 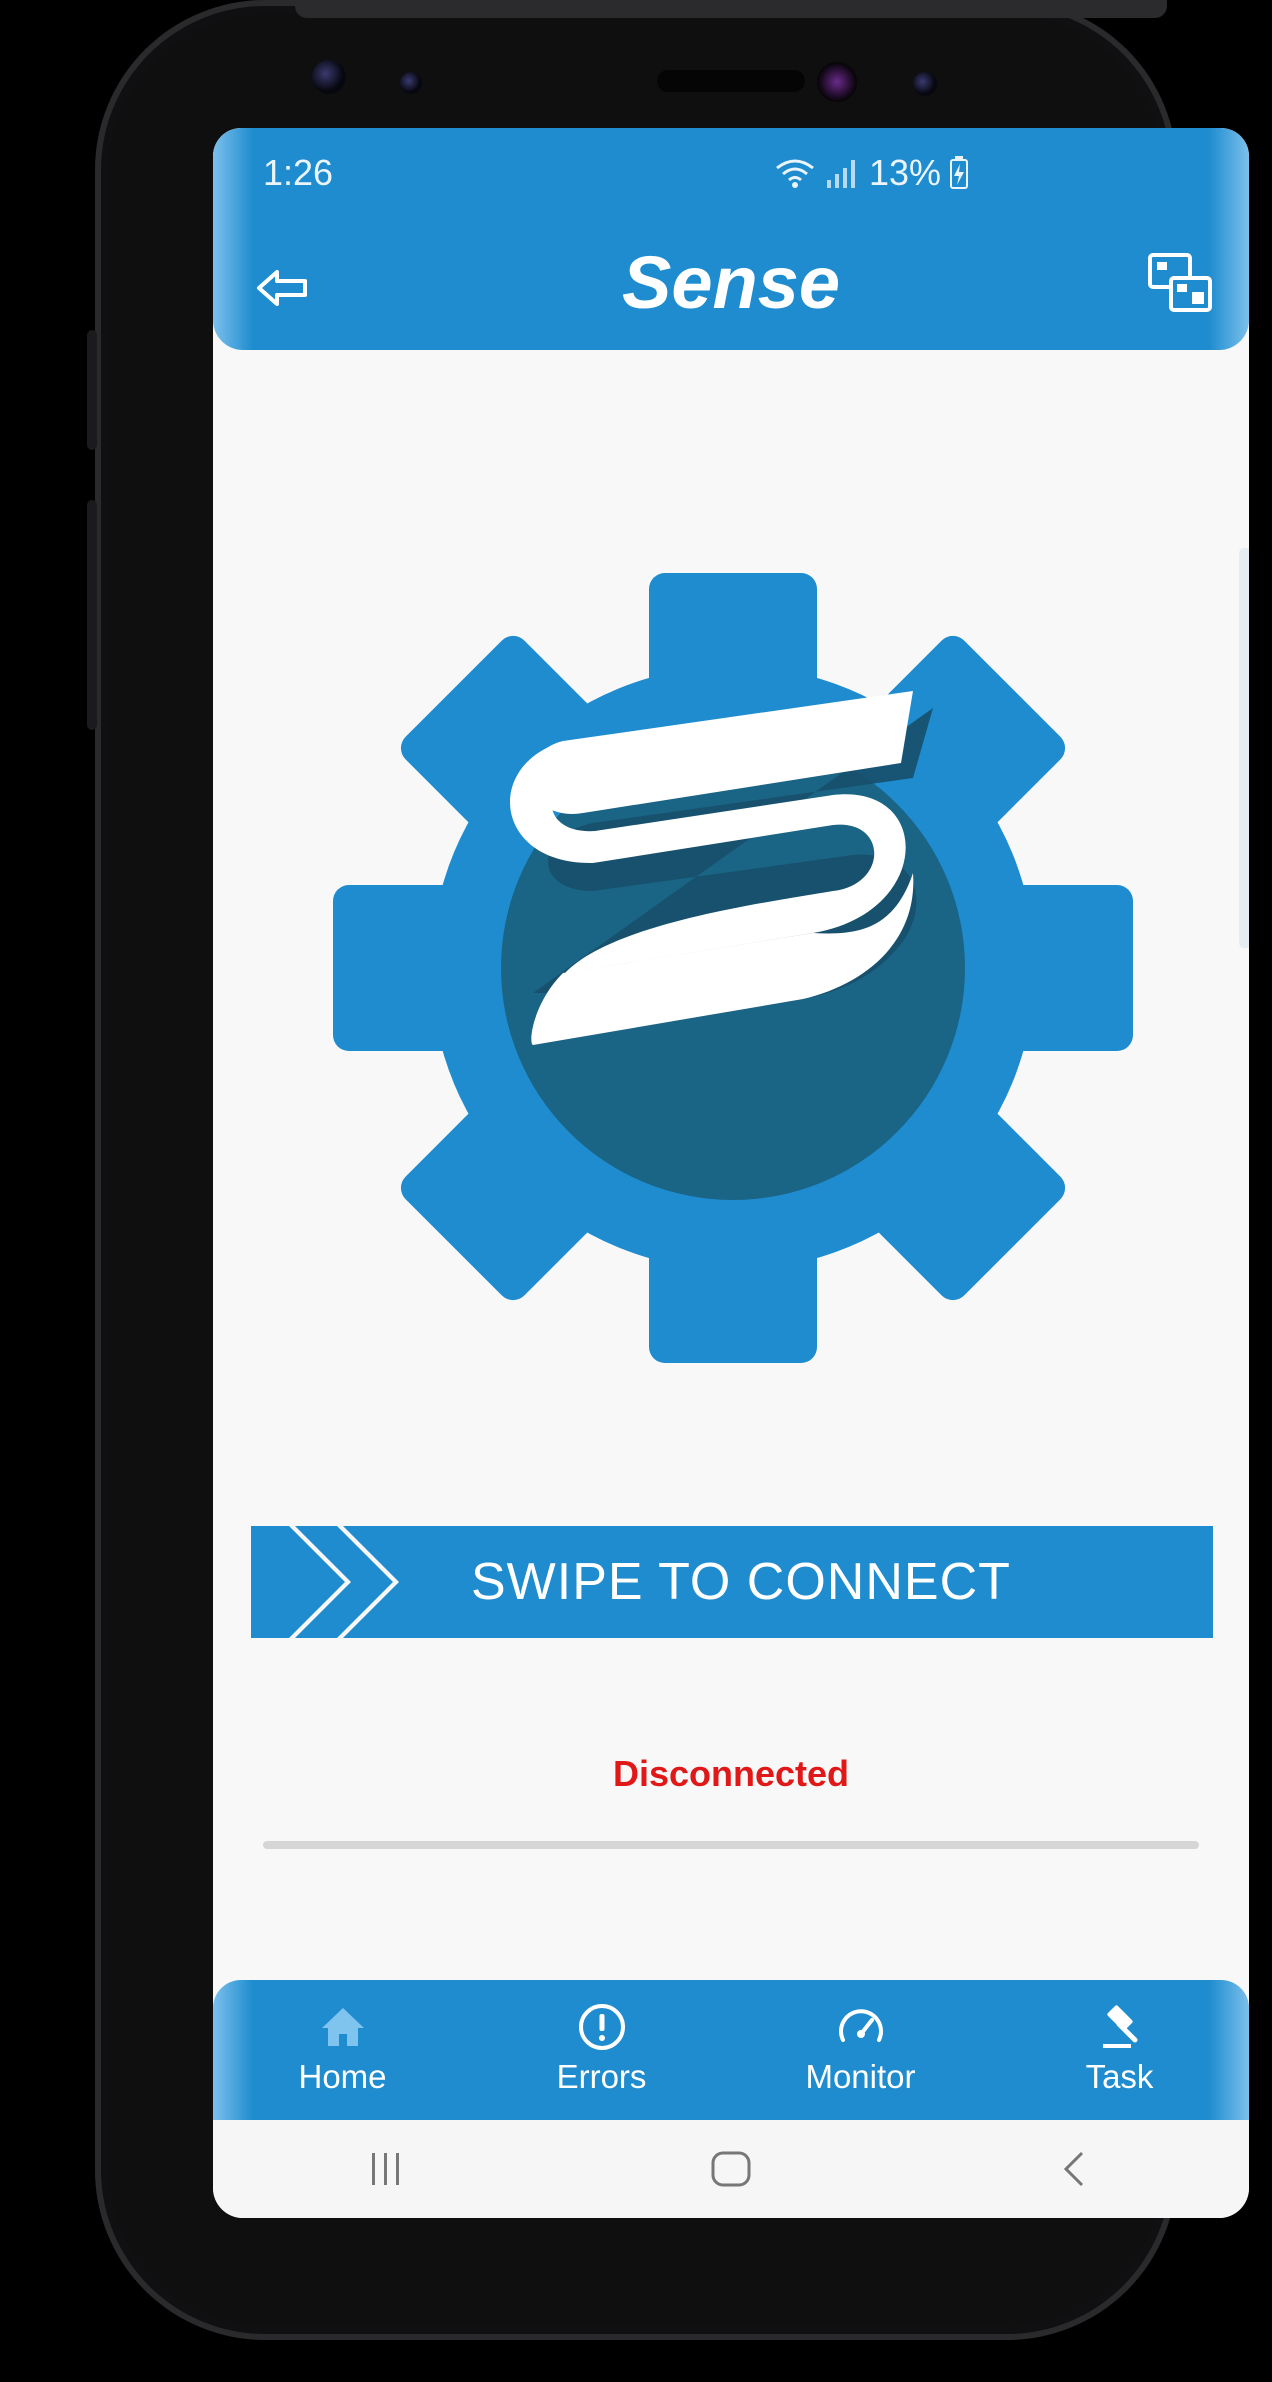 What do you see at coordinates (731, 1845) in the screenshot?
I see `divider` at bounding box center [731, 1845].